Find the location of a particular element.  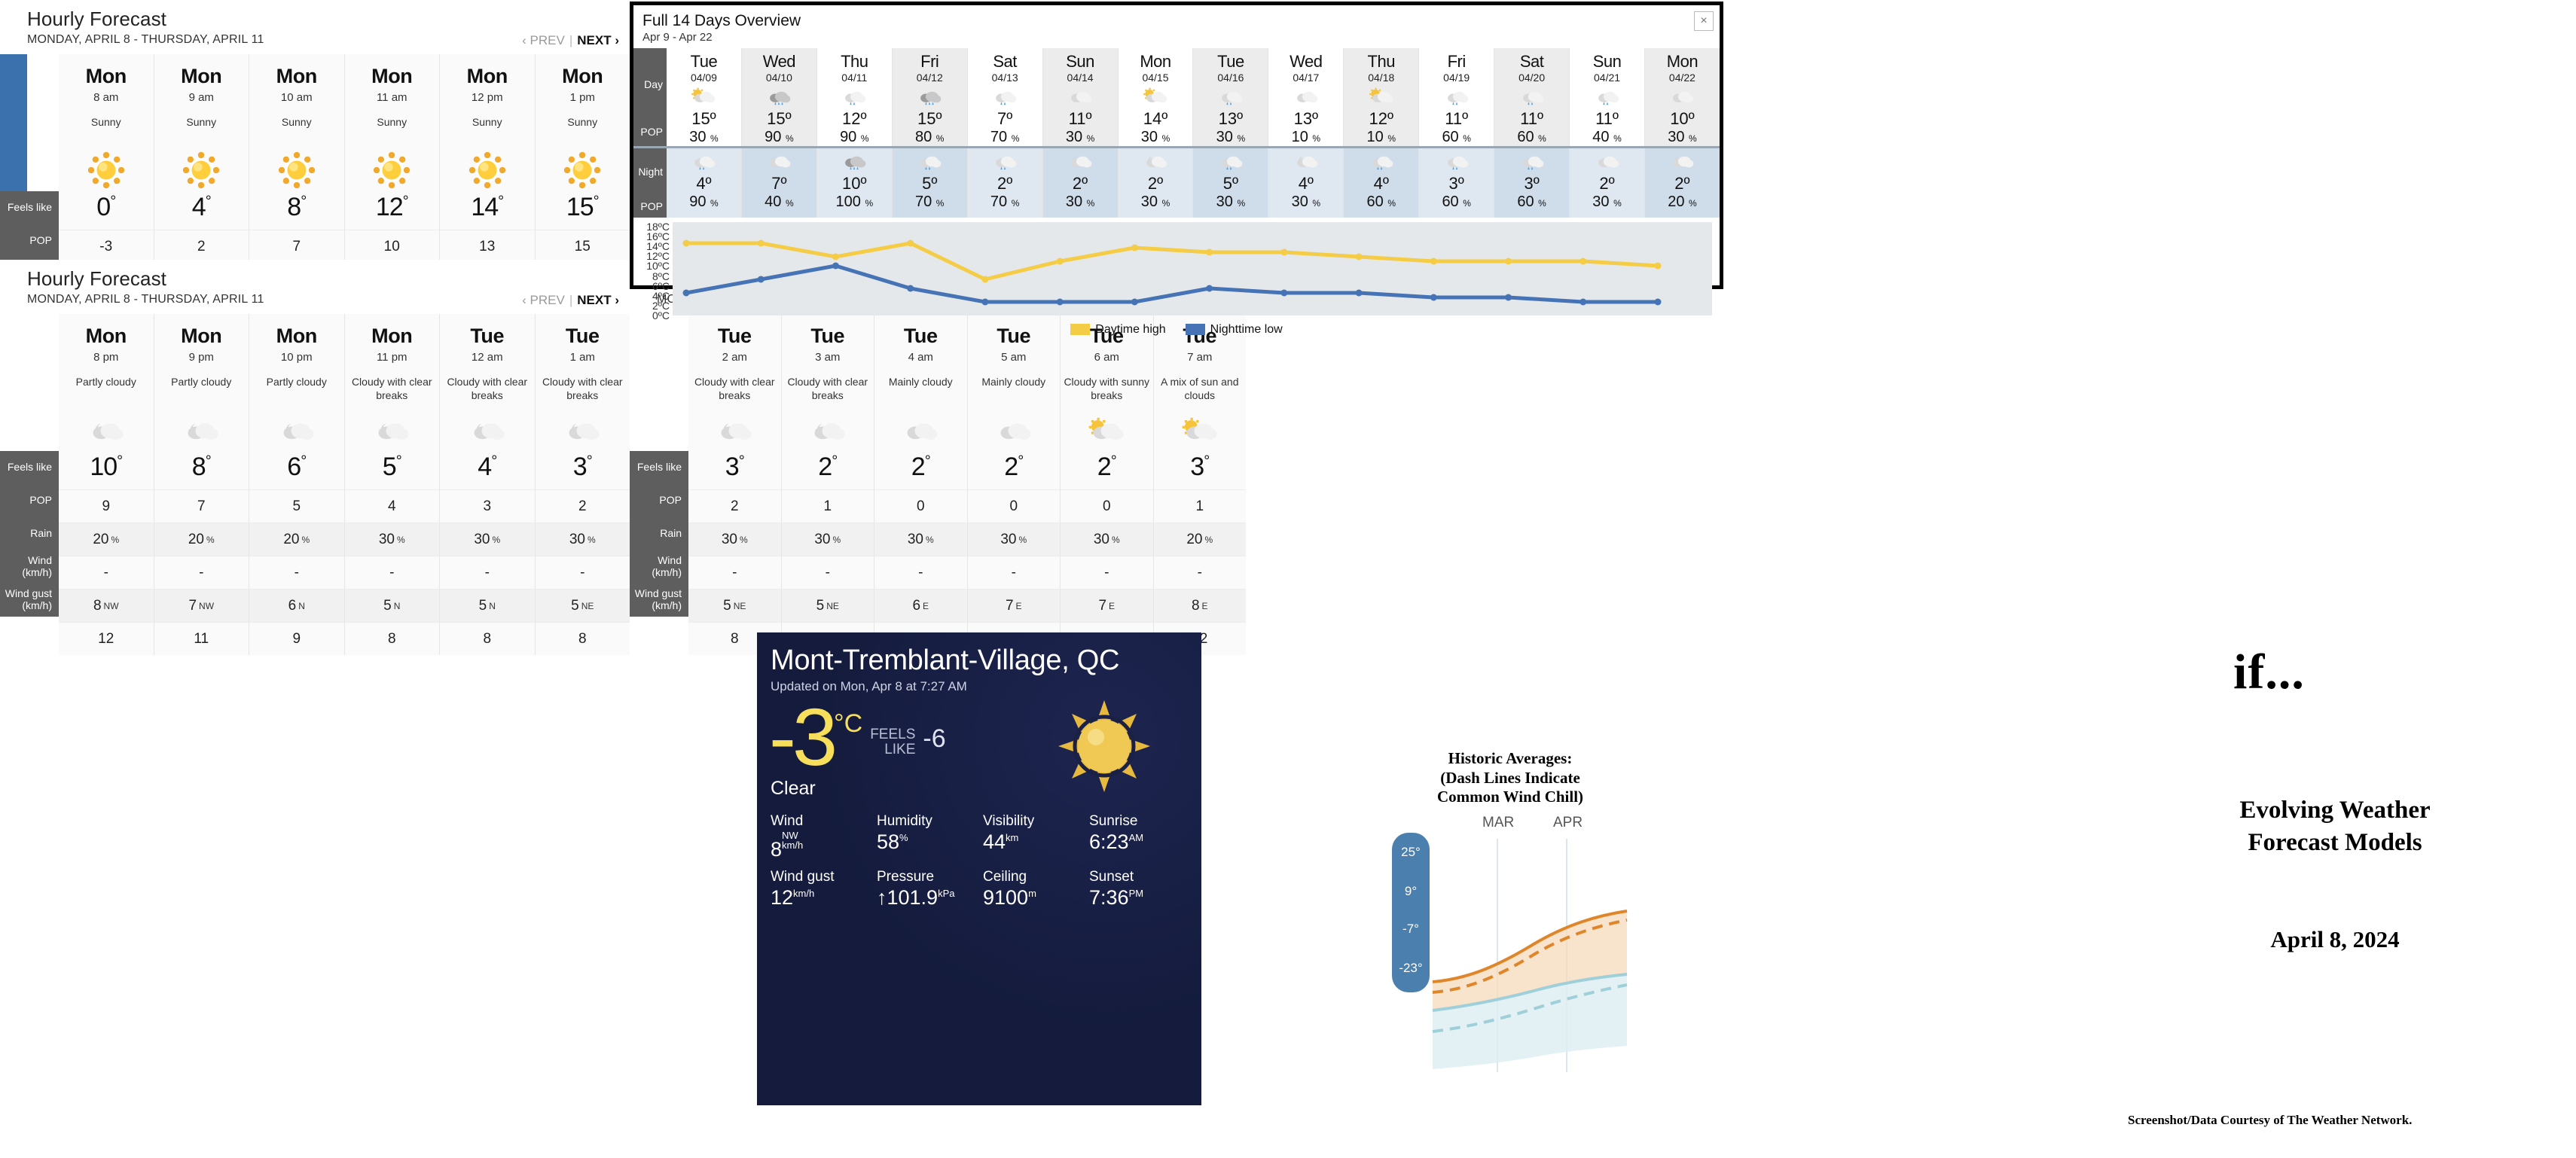

column-wind: 6E is located at coordinates (921, 605).